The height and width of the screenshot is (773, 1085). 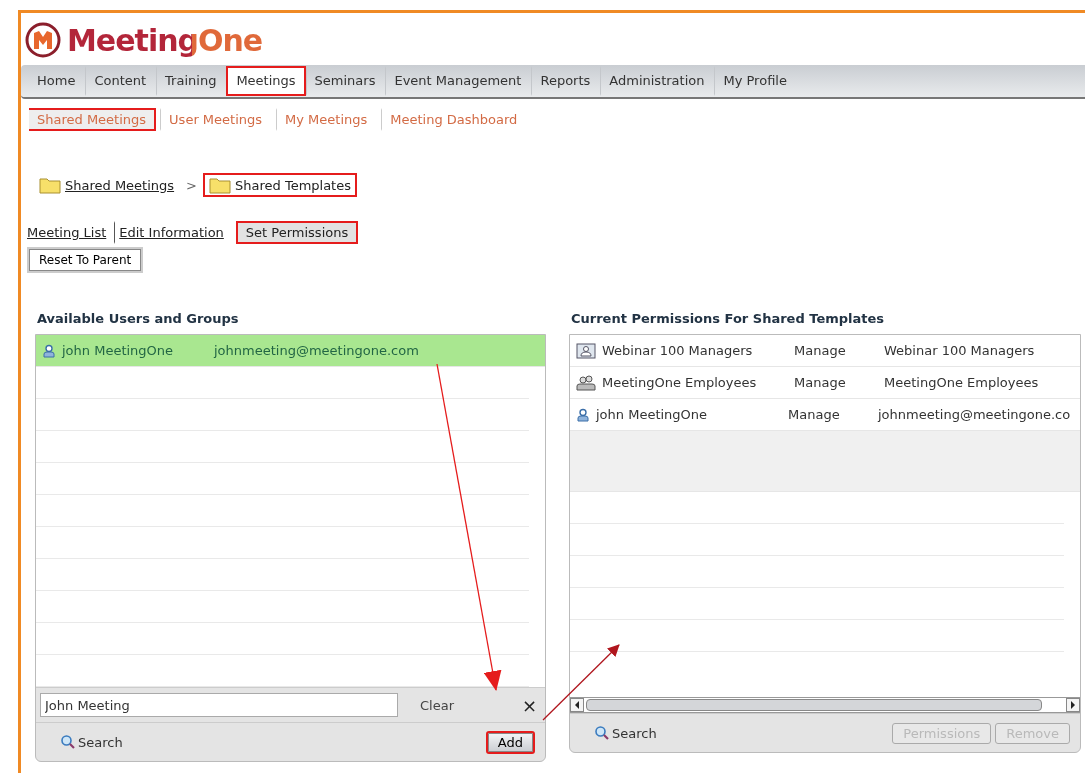 What do you see at coordinates (345, 81) in the screenshot?
I see `nav-tab: Seminars` at bounding box center [345, 81].